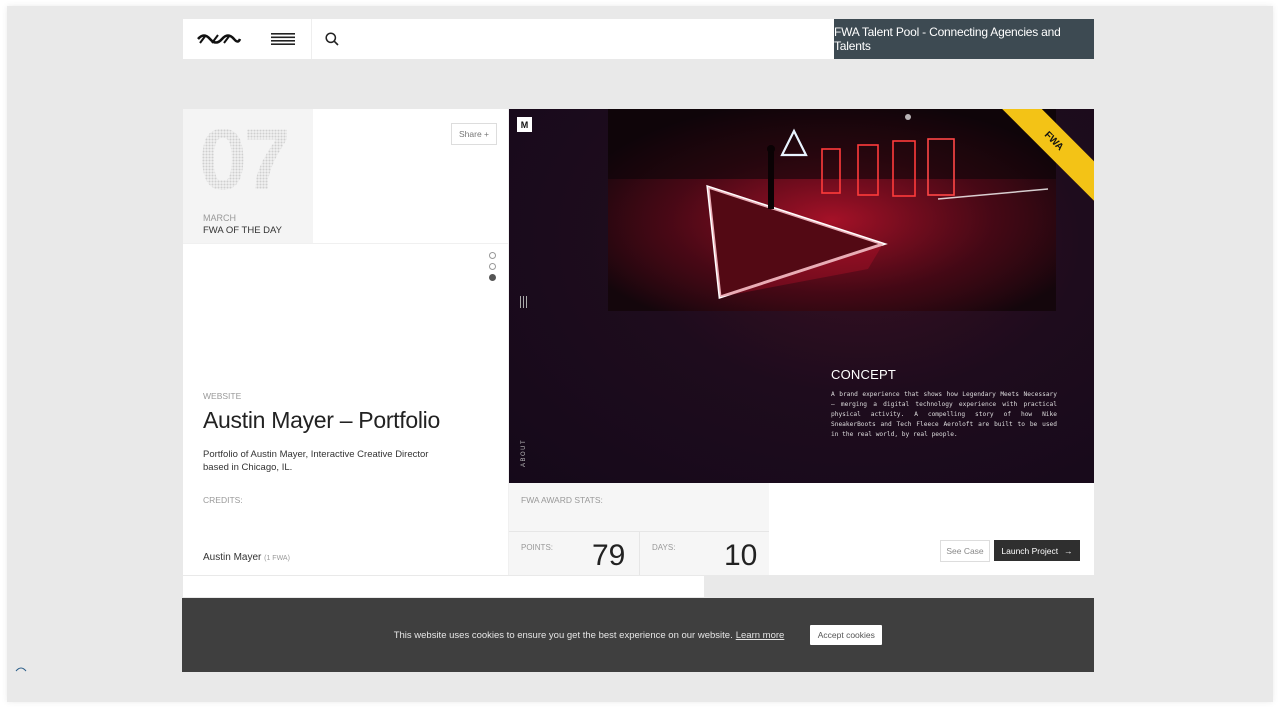  I want to click on m-badge: M, so click(524, 124).